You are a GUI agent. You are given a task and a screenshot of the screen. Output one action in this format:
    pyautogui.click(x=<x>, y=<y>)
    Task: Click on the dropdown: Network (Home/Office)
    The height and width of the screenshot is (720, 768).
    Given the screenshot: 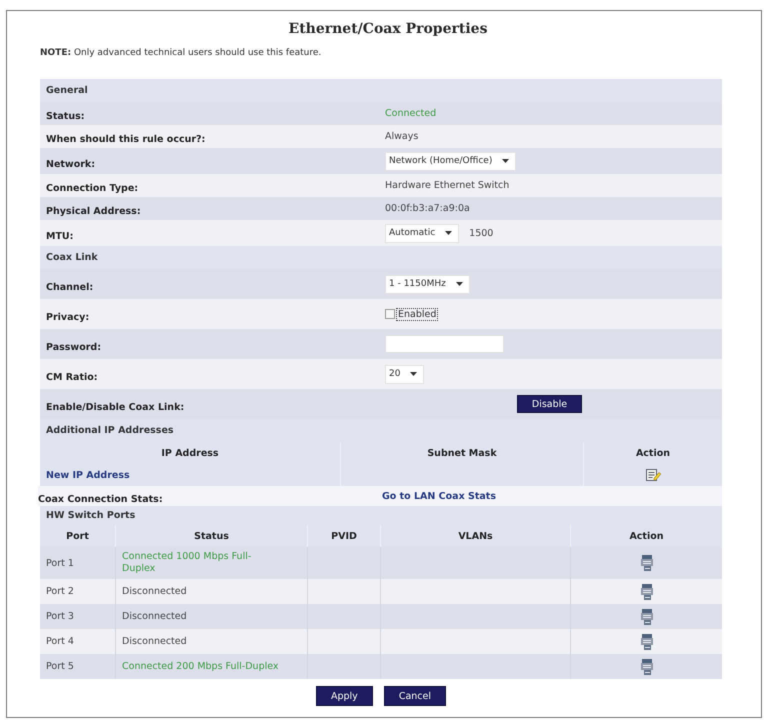 What is the action you would take?
    pyautogui.click(x=450, y=161)
    